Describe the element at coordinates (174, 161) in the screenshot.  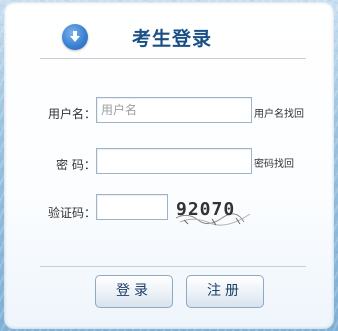
I see `password-input` at that location.